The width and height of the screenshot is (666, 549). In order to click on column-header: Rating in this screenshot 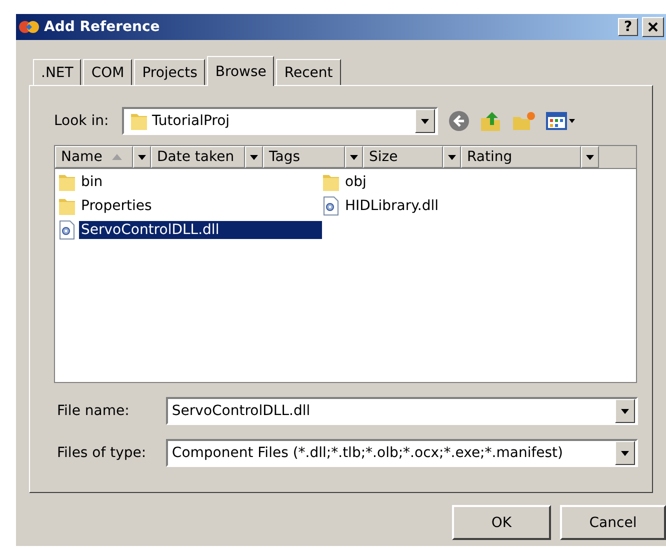, I will do `click(521, 157)`.